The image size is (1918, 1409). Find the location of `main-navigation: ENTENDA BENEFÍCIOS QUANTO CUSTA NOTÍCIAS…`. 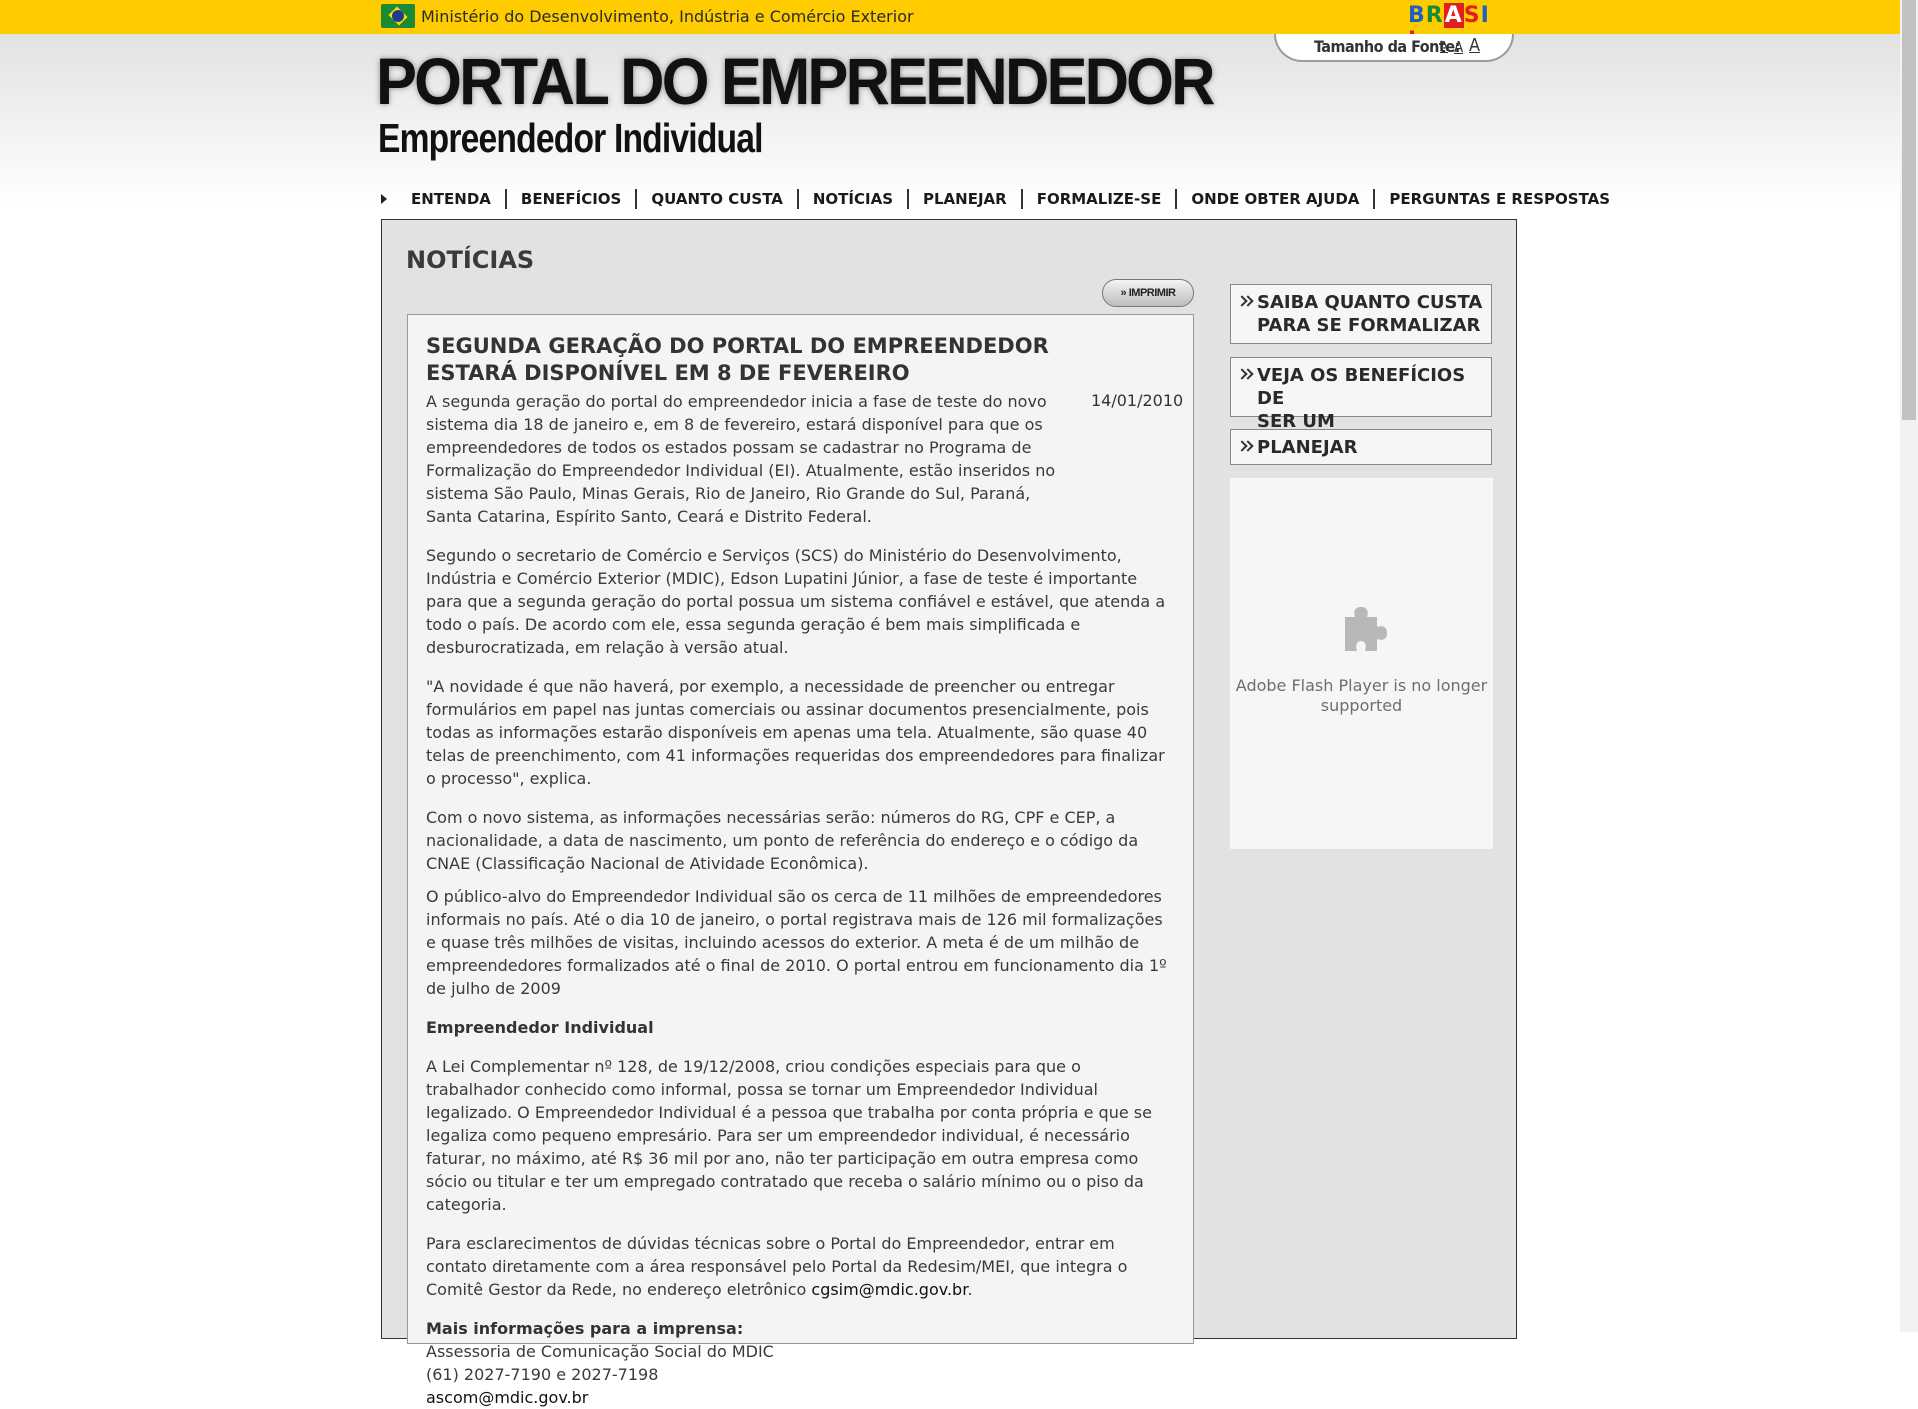

main-navigation: ENTENDA BENEFÍCIOS QUANTO CUSTA NOTÍCIAS… is located at coordinates (1002, 199).